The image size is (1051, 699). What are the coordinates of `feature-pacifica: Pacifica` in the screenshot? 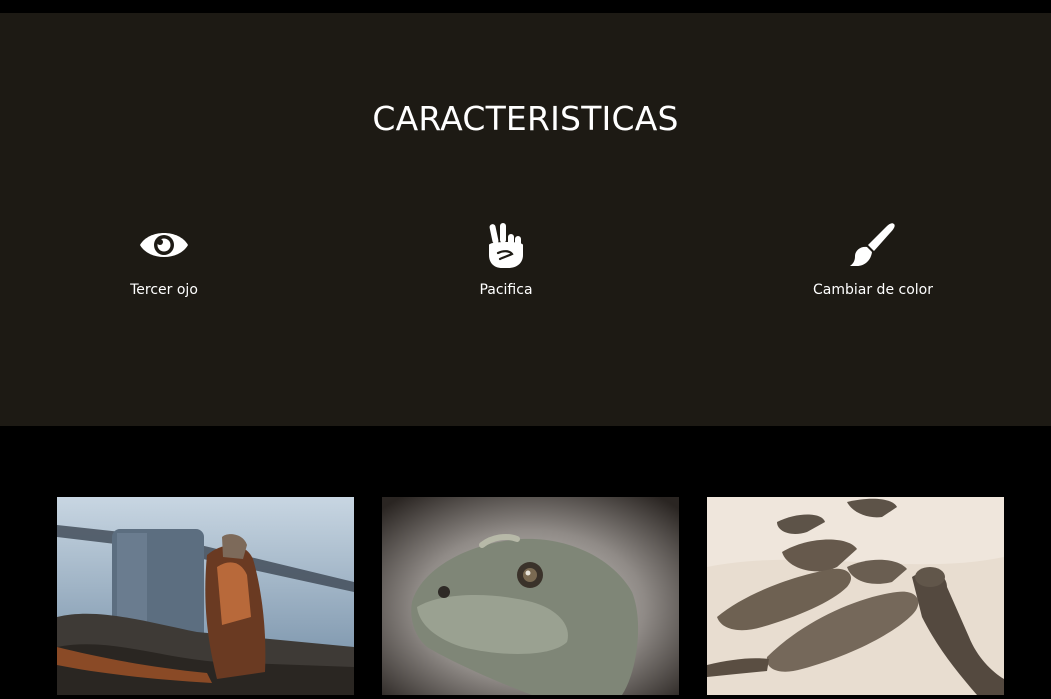 It's located at (506, 260).